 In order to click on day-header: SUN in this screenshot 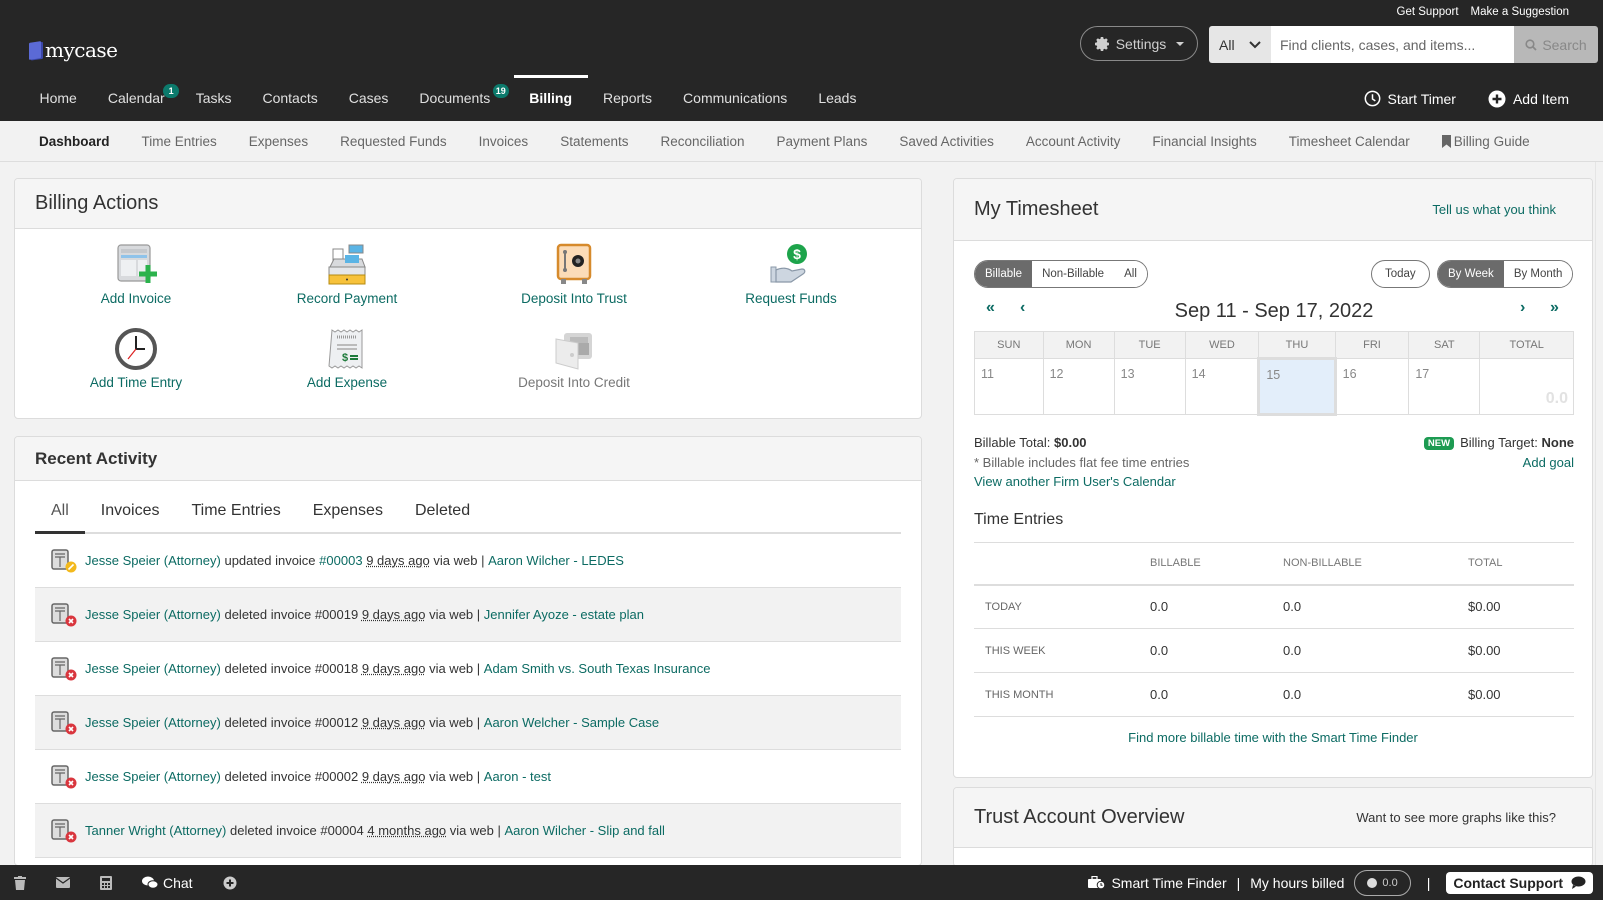, I will do `click(1009, 345)`.